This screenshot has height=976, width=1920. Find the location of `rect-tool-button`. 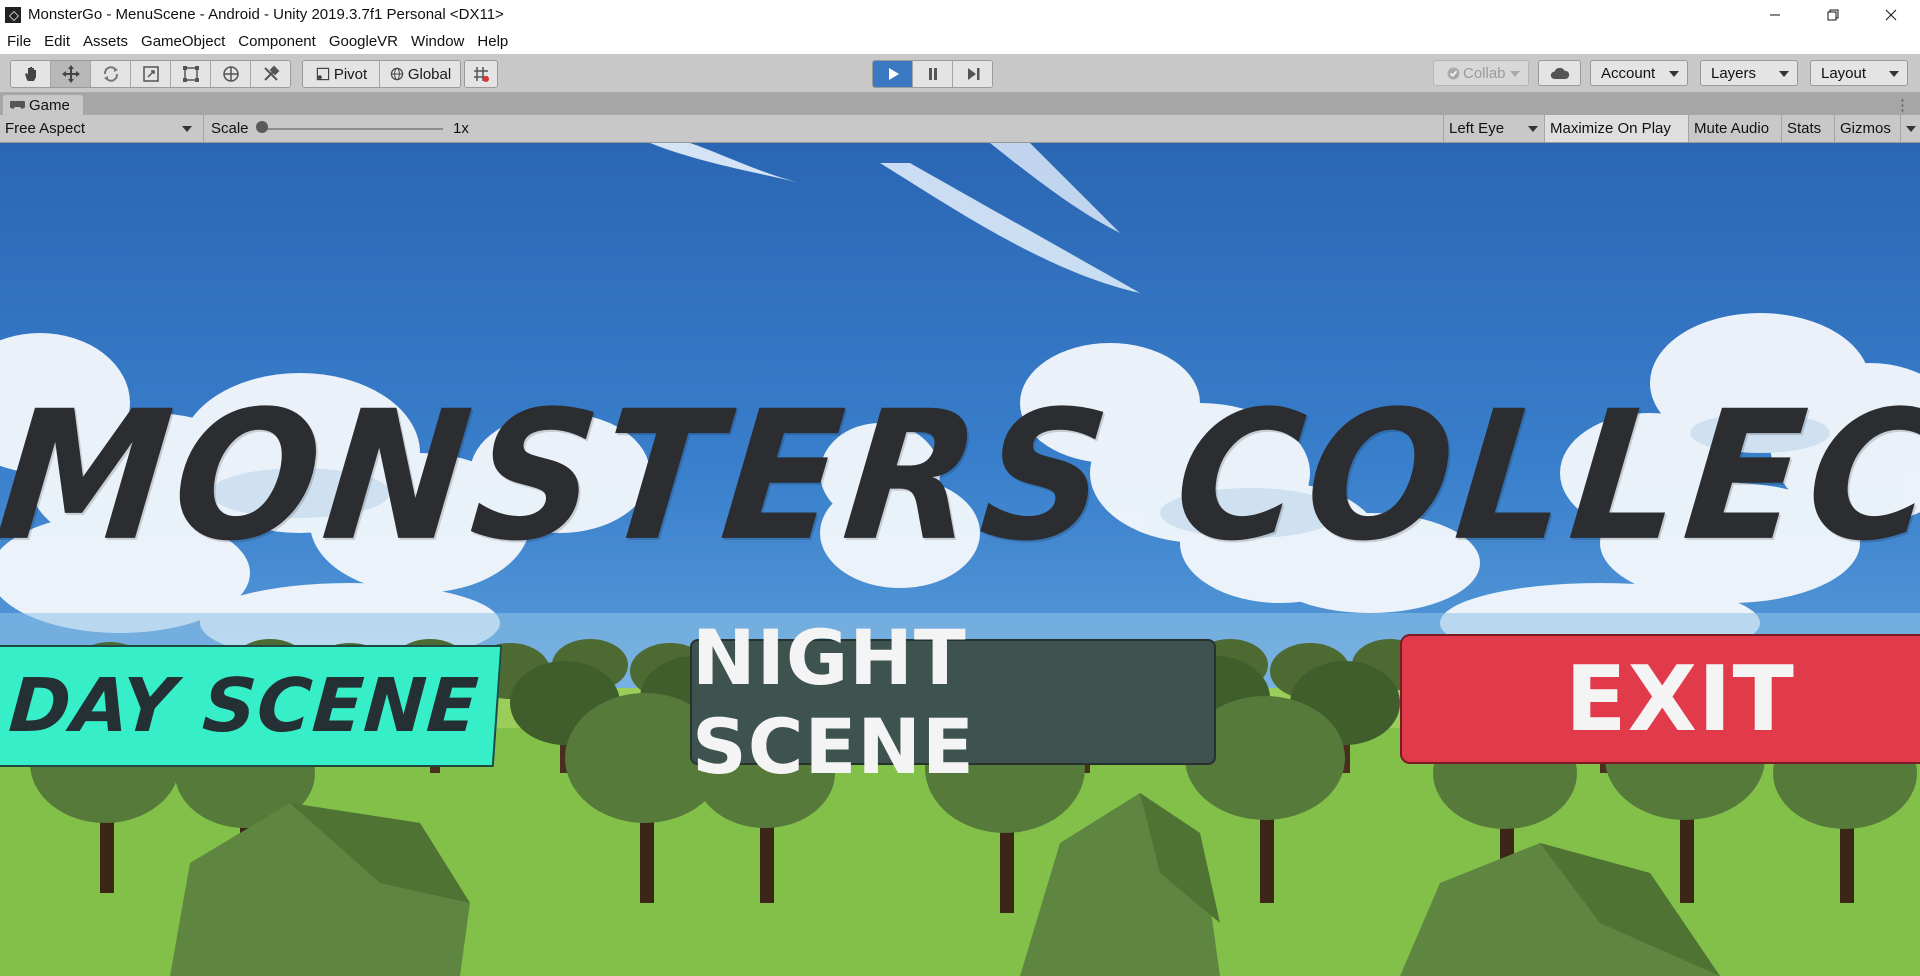

rect-tool-button is located at coordinates (191, 74).